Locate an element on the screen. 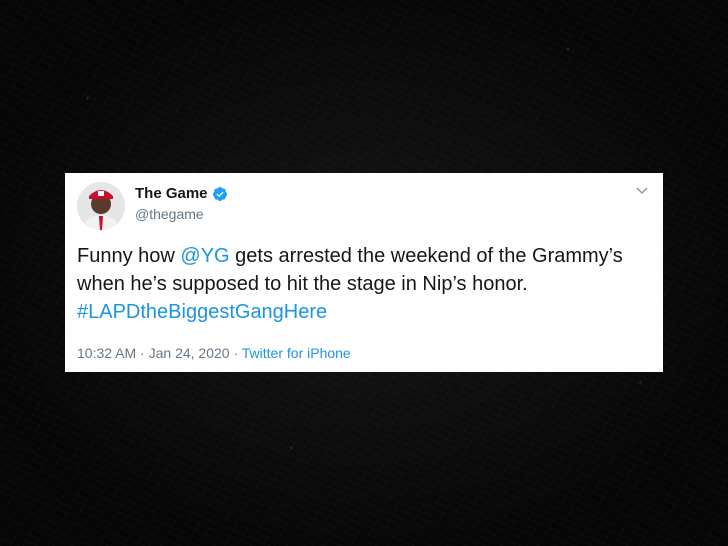 The width and height of the screenshot is (728, 546). mention-link: @YG is located at coordinates (204, 256).